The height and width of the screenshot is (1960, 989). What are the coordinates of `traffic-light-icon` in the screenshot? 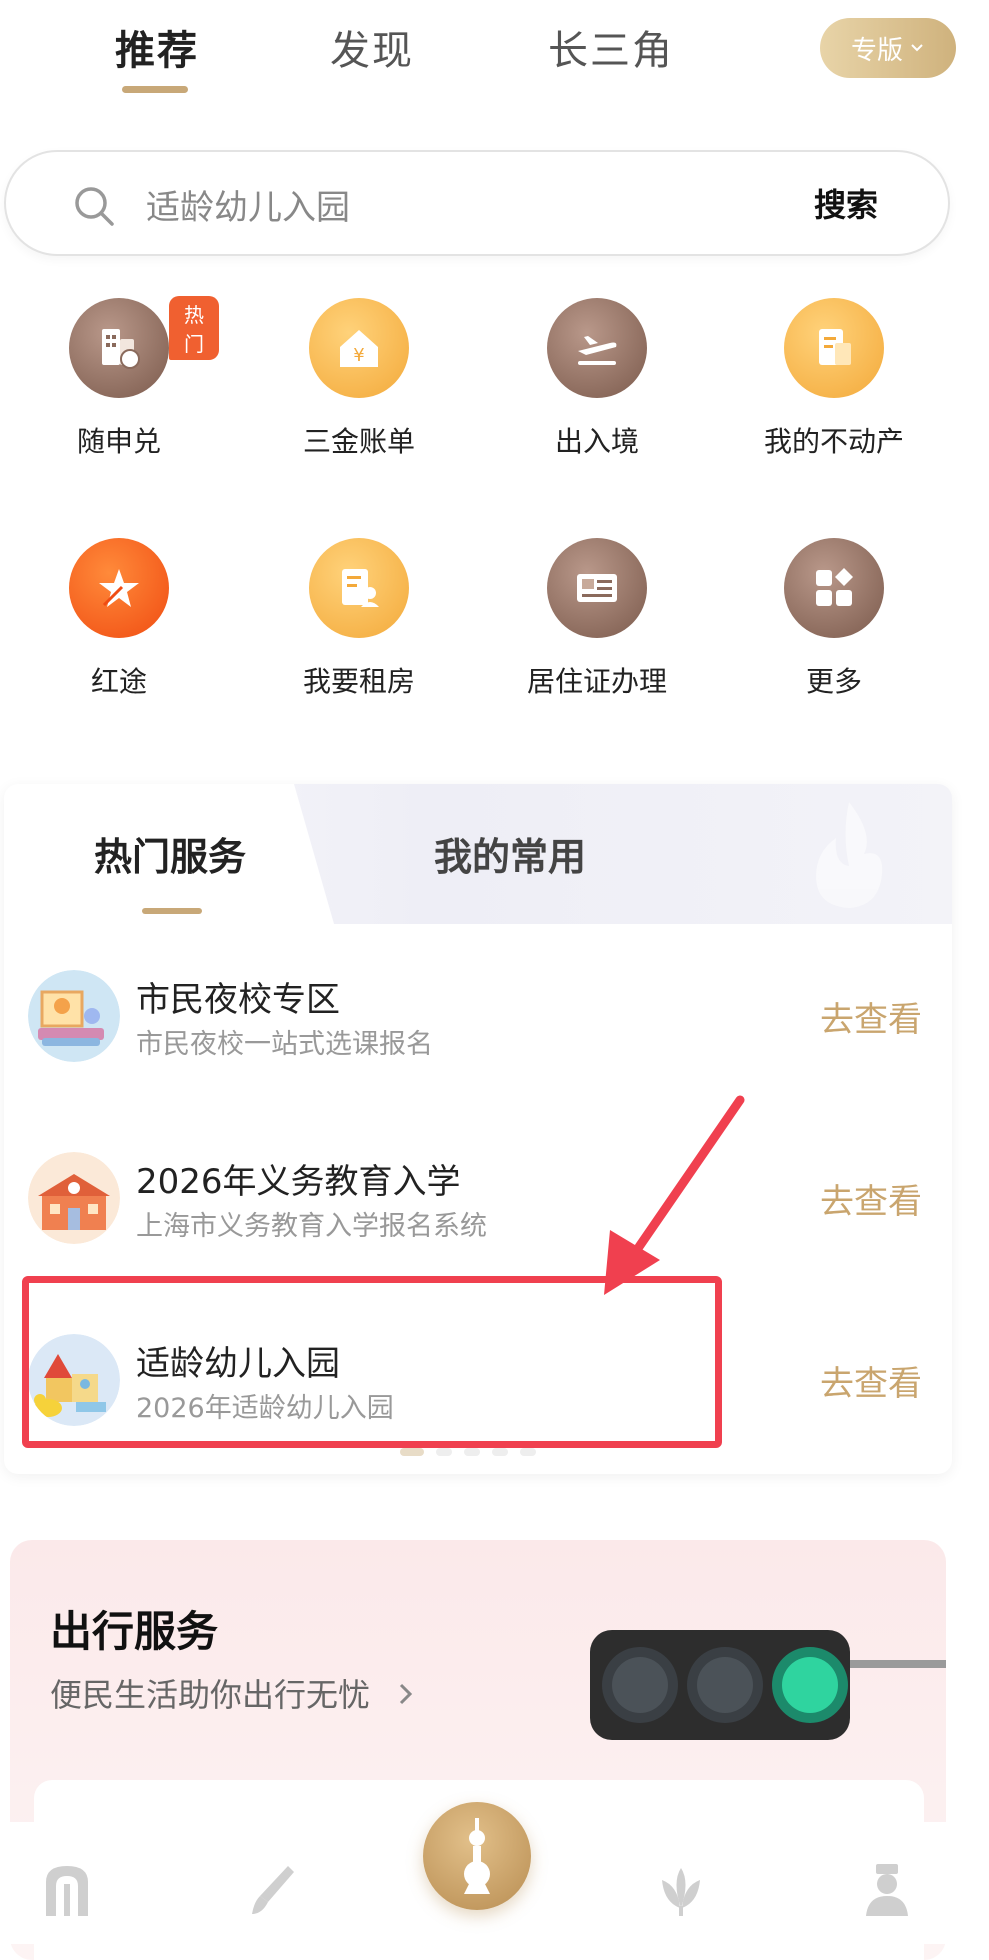 It's located at (768, 1685).